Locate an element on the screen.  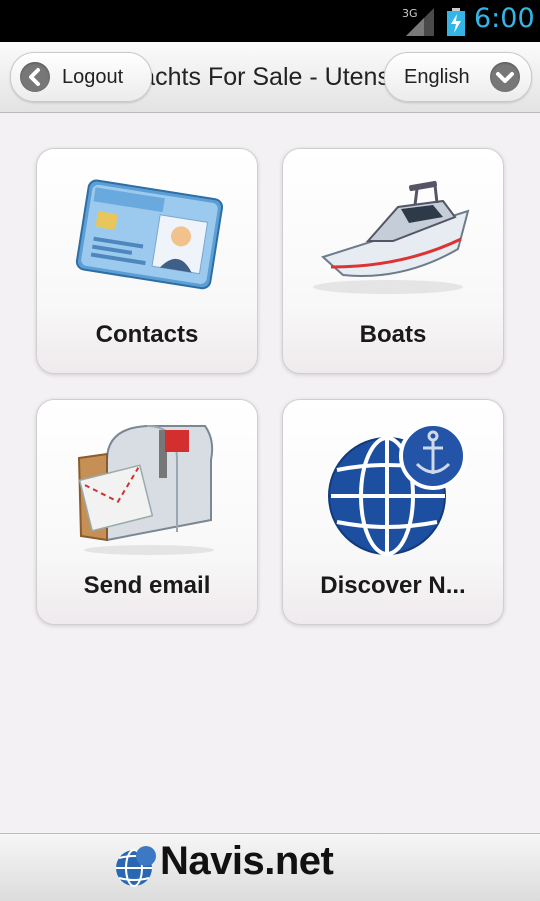
logout-button: Logout is located at coordinates (81, 77).